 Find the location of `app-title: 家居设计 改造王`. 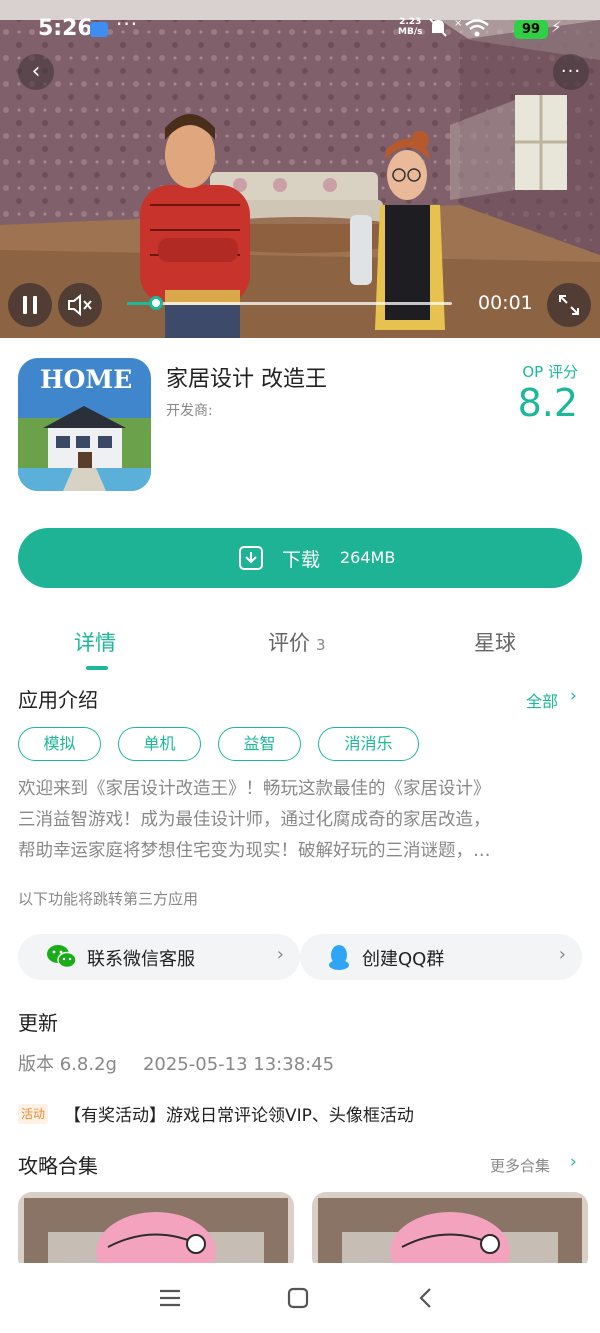

app-title: 家居设计 改造王 is located at coordinates (246, 379).